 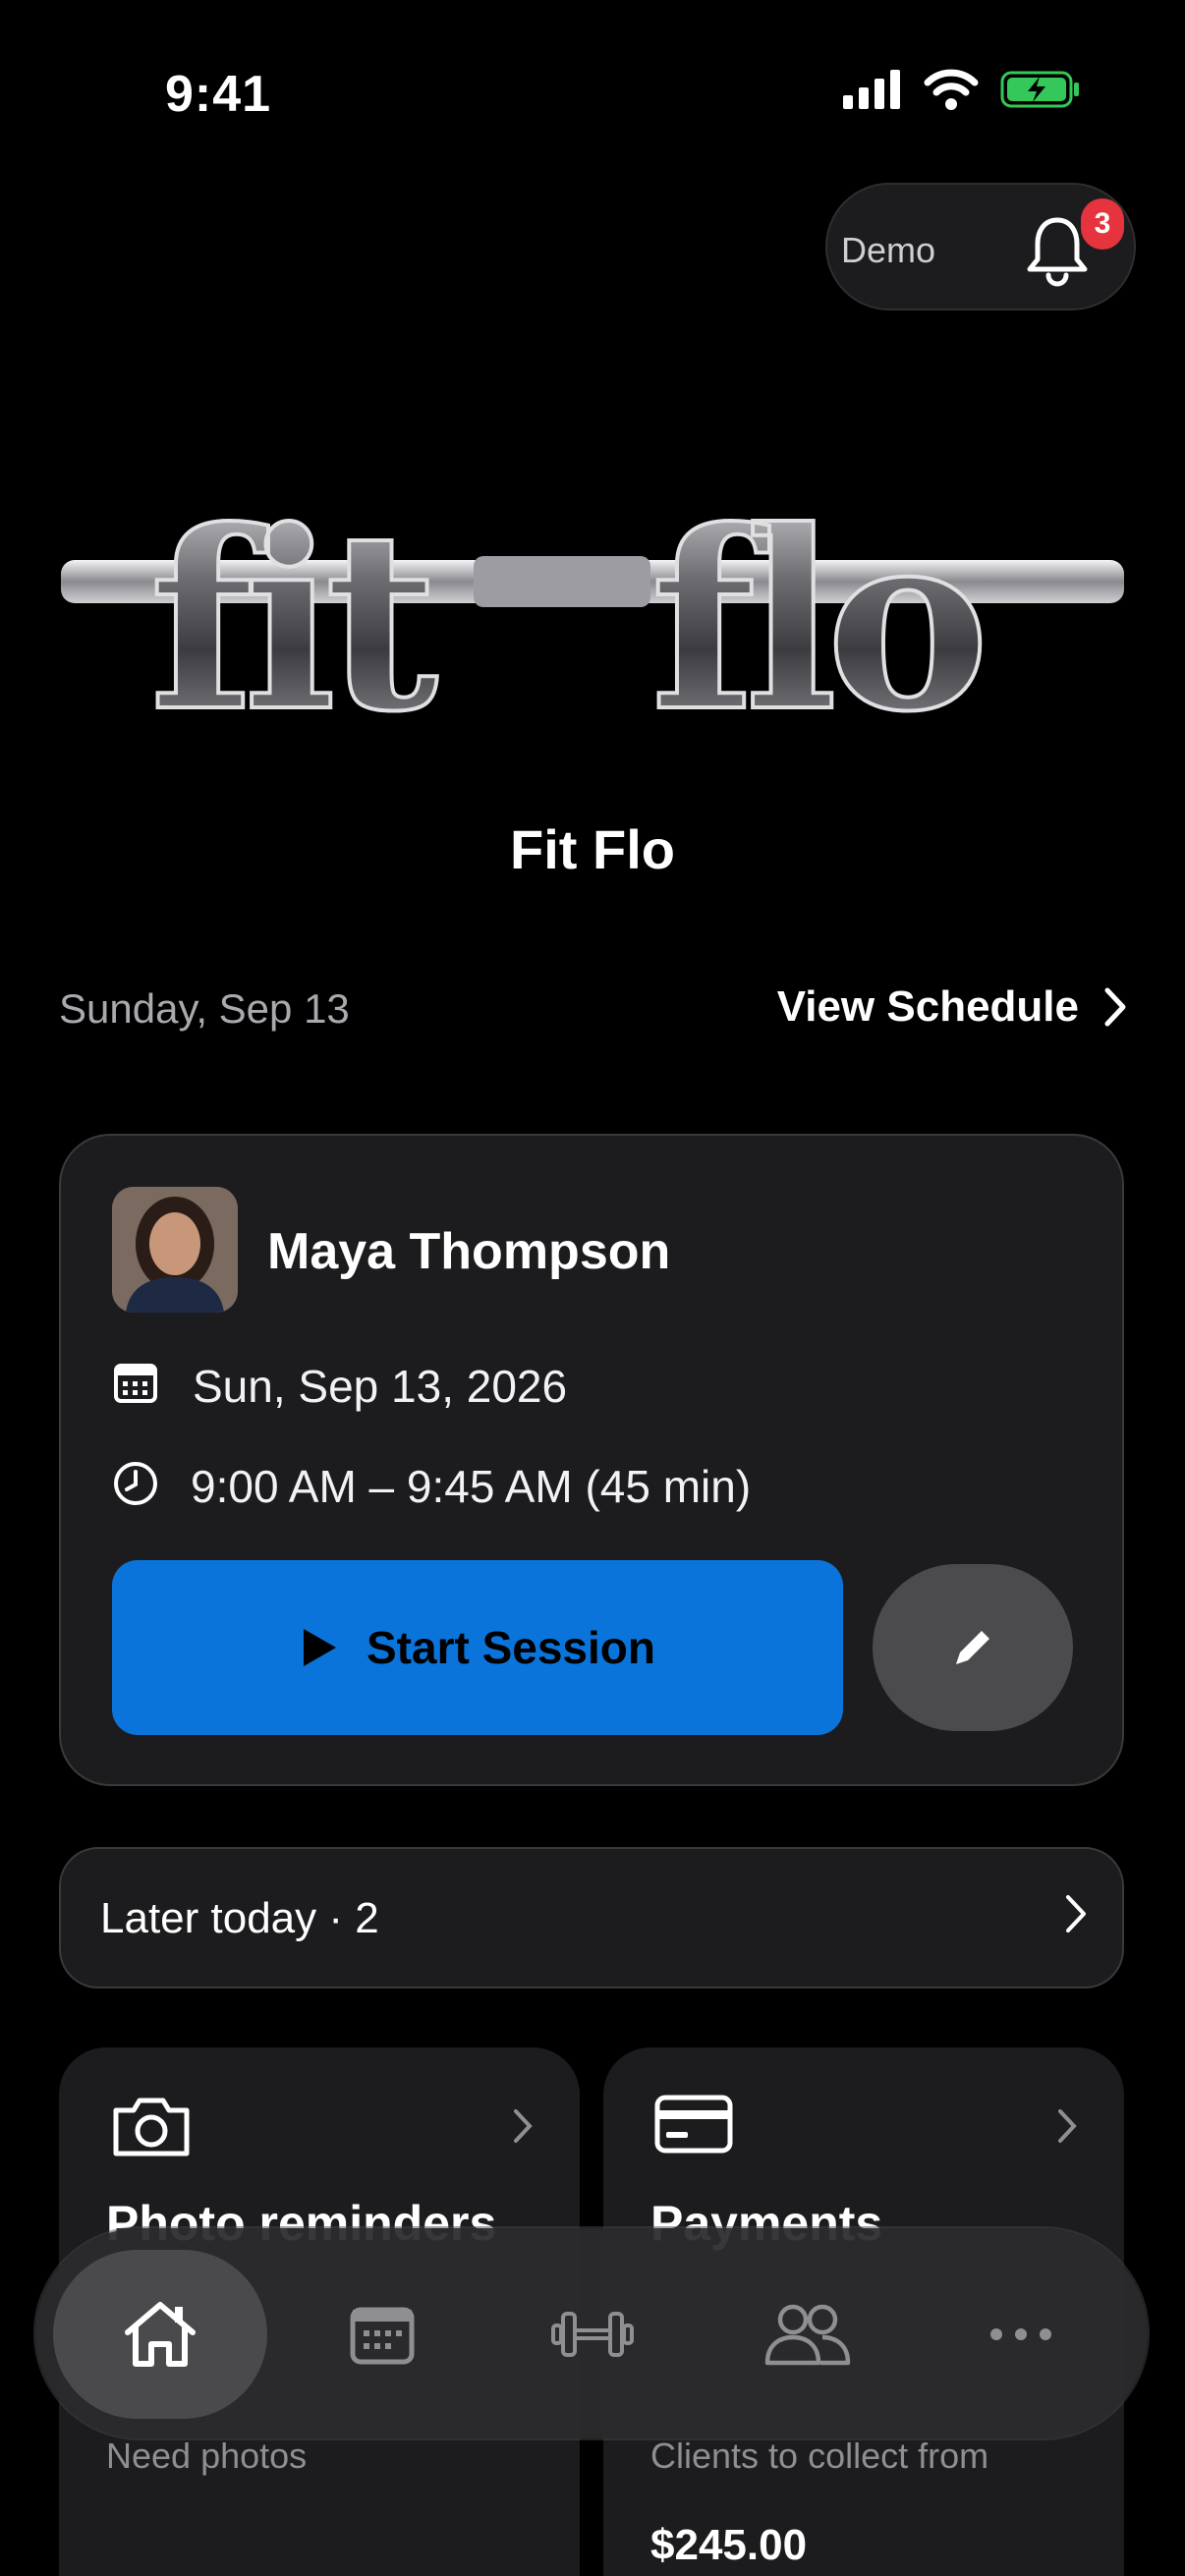 I want to click on more-icon, so click(x=1021, y=2334).